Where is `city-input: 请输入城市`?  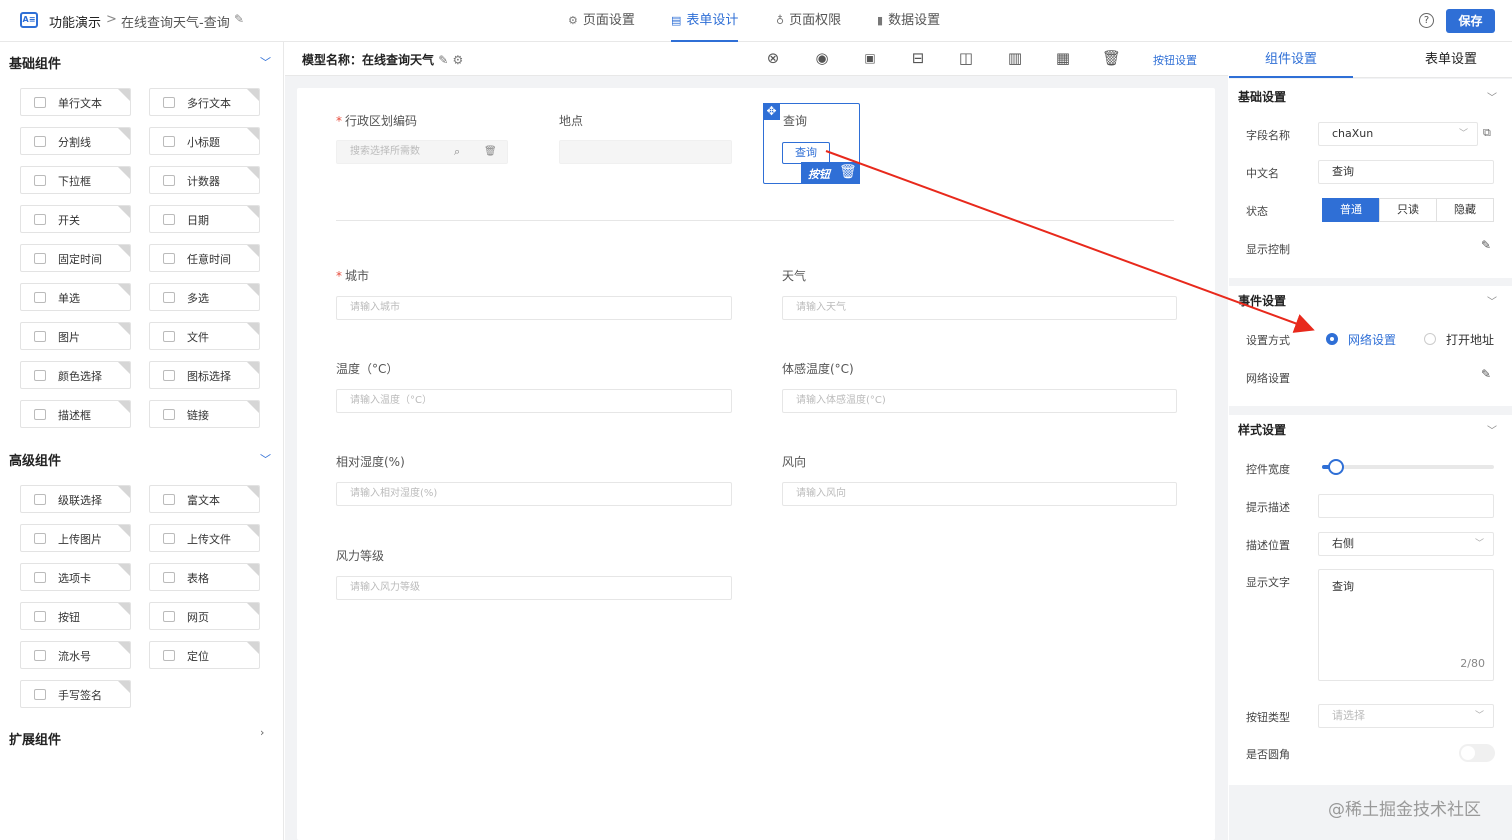 city-input: 请输入城市 is located at coordinates (534, 308).